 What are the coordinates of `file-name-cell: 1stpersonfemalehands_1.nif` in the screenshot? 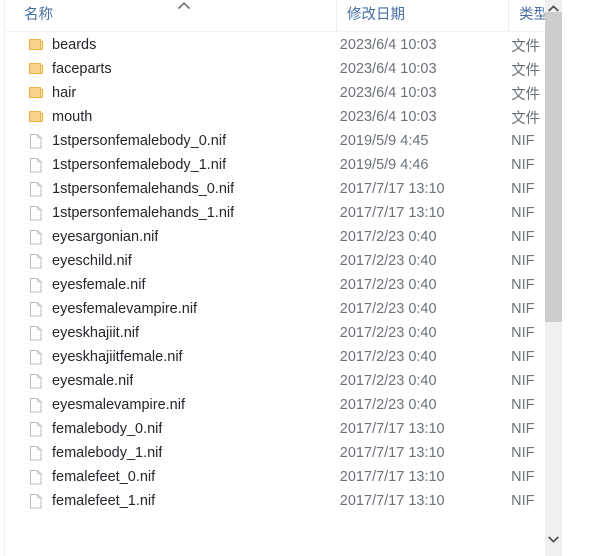 It's located at (167, 213).